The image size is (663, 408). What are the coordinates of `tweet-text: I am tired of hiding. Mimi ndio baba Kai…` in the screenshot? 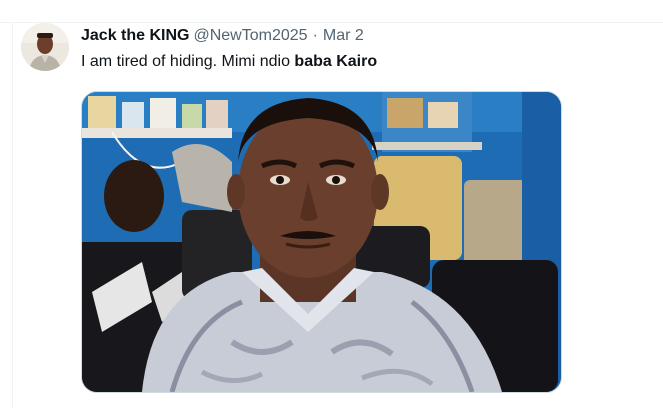 It's located at (229, 62).